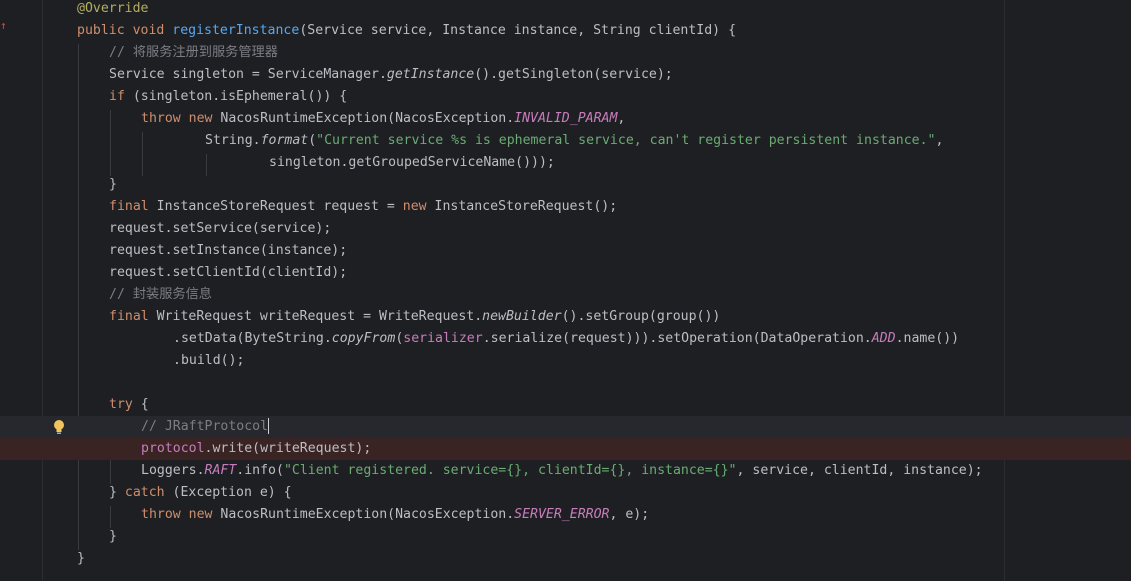  I want to click on code-text: {, so click(140, 404).